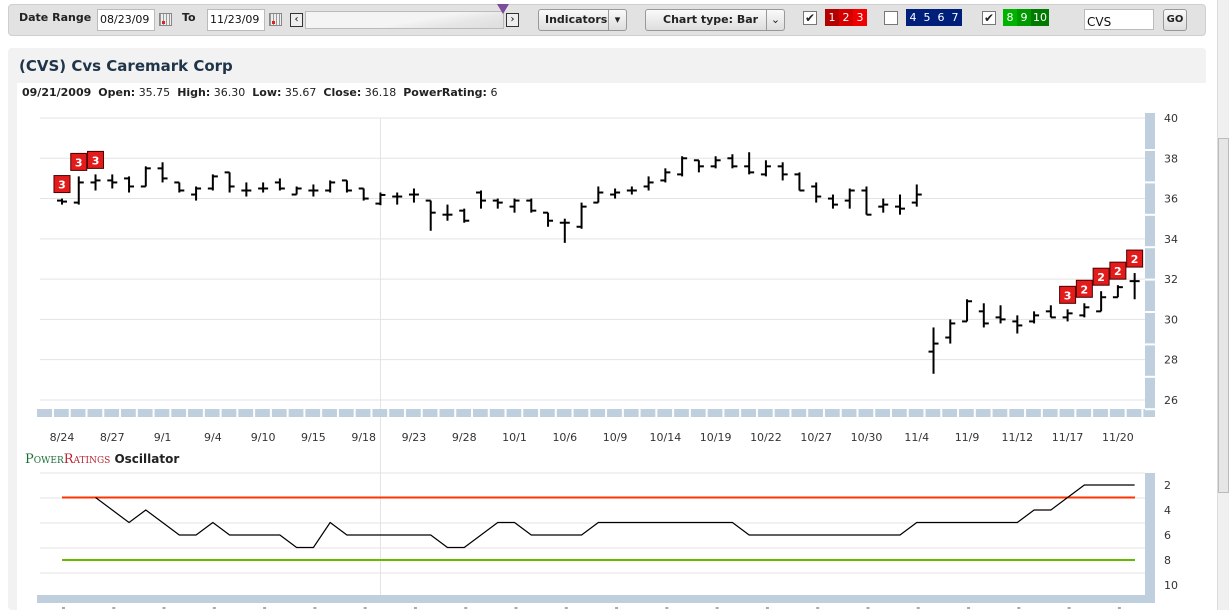 Image resolution: width=1229 pixels, height=610 pixels. What do you see at coordinates (263, 437) in the screenshot?
I see `x-tick-label: 9/10` at bounding box center [263, 437].